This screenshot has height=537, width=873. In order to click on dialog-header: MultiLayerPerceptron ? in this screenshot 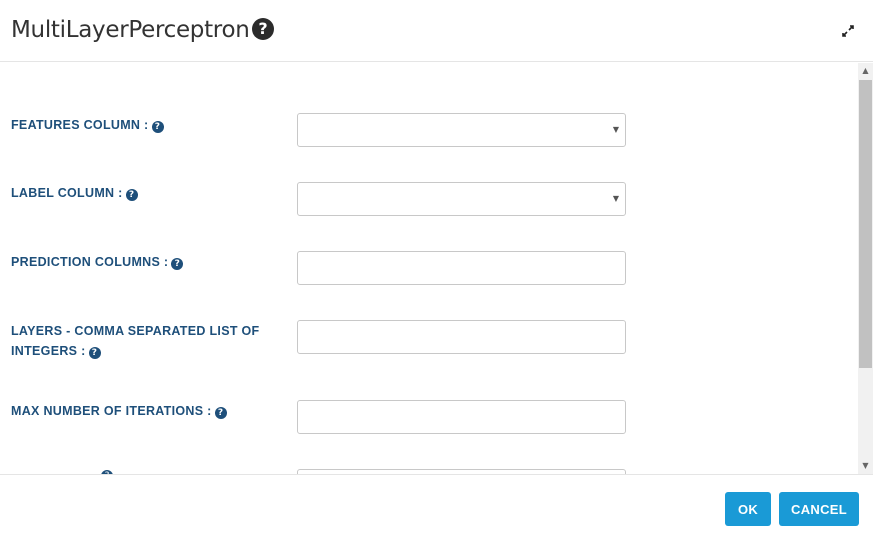, I will do `click(436, 31)`.